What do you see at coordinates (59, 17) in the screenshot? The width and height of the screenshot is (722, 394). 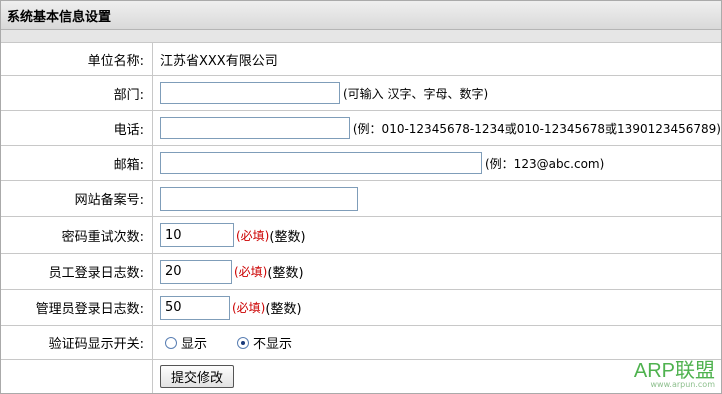 I see `page-title: 系统基本信息设置` at bounding box center [59, 17].